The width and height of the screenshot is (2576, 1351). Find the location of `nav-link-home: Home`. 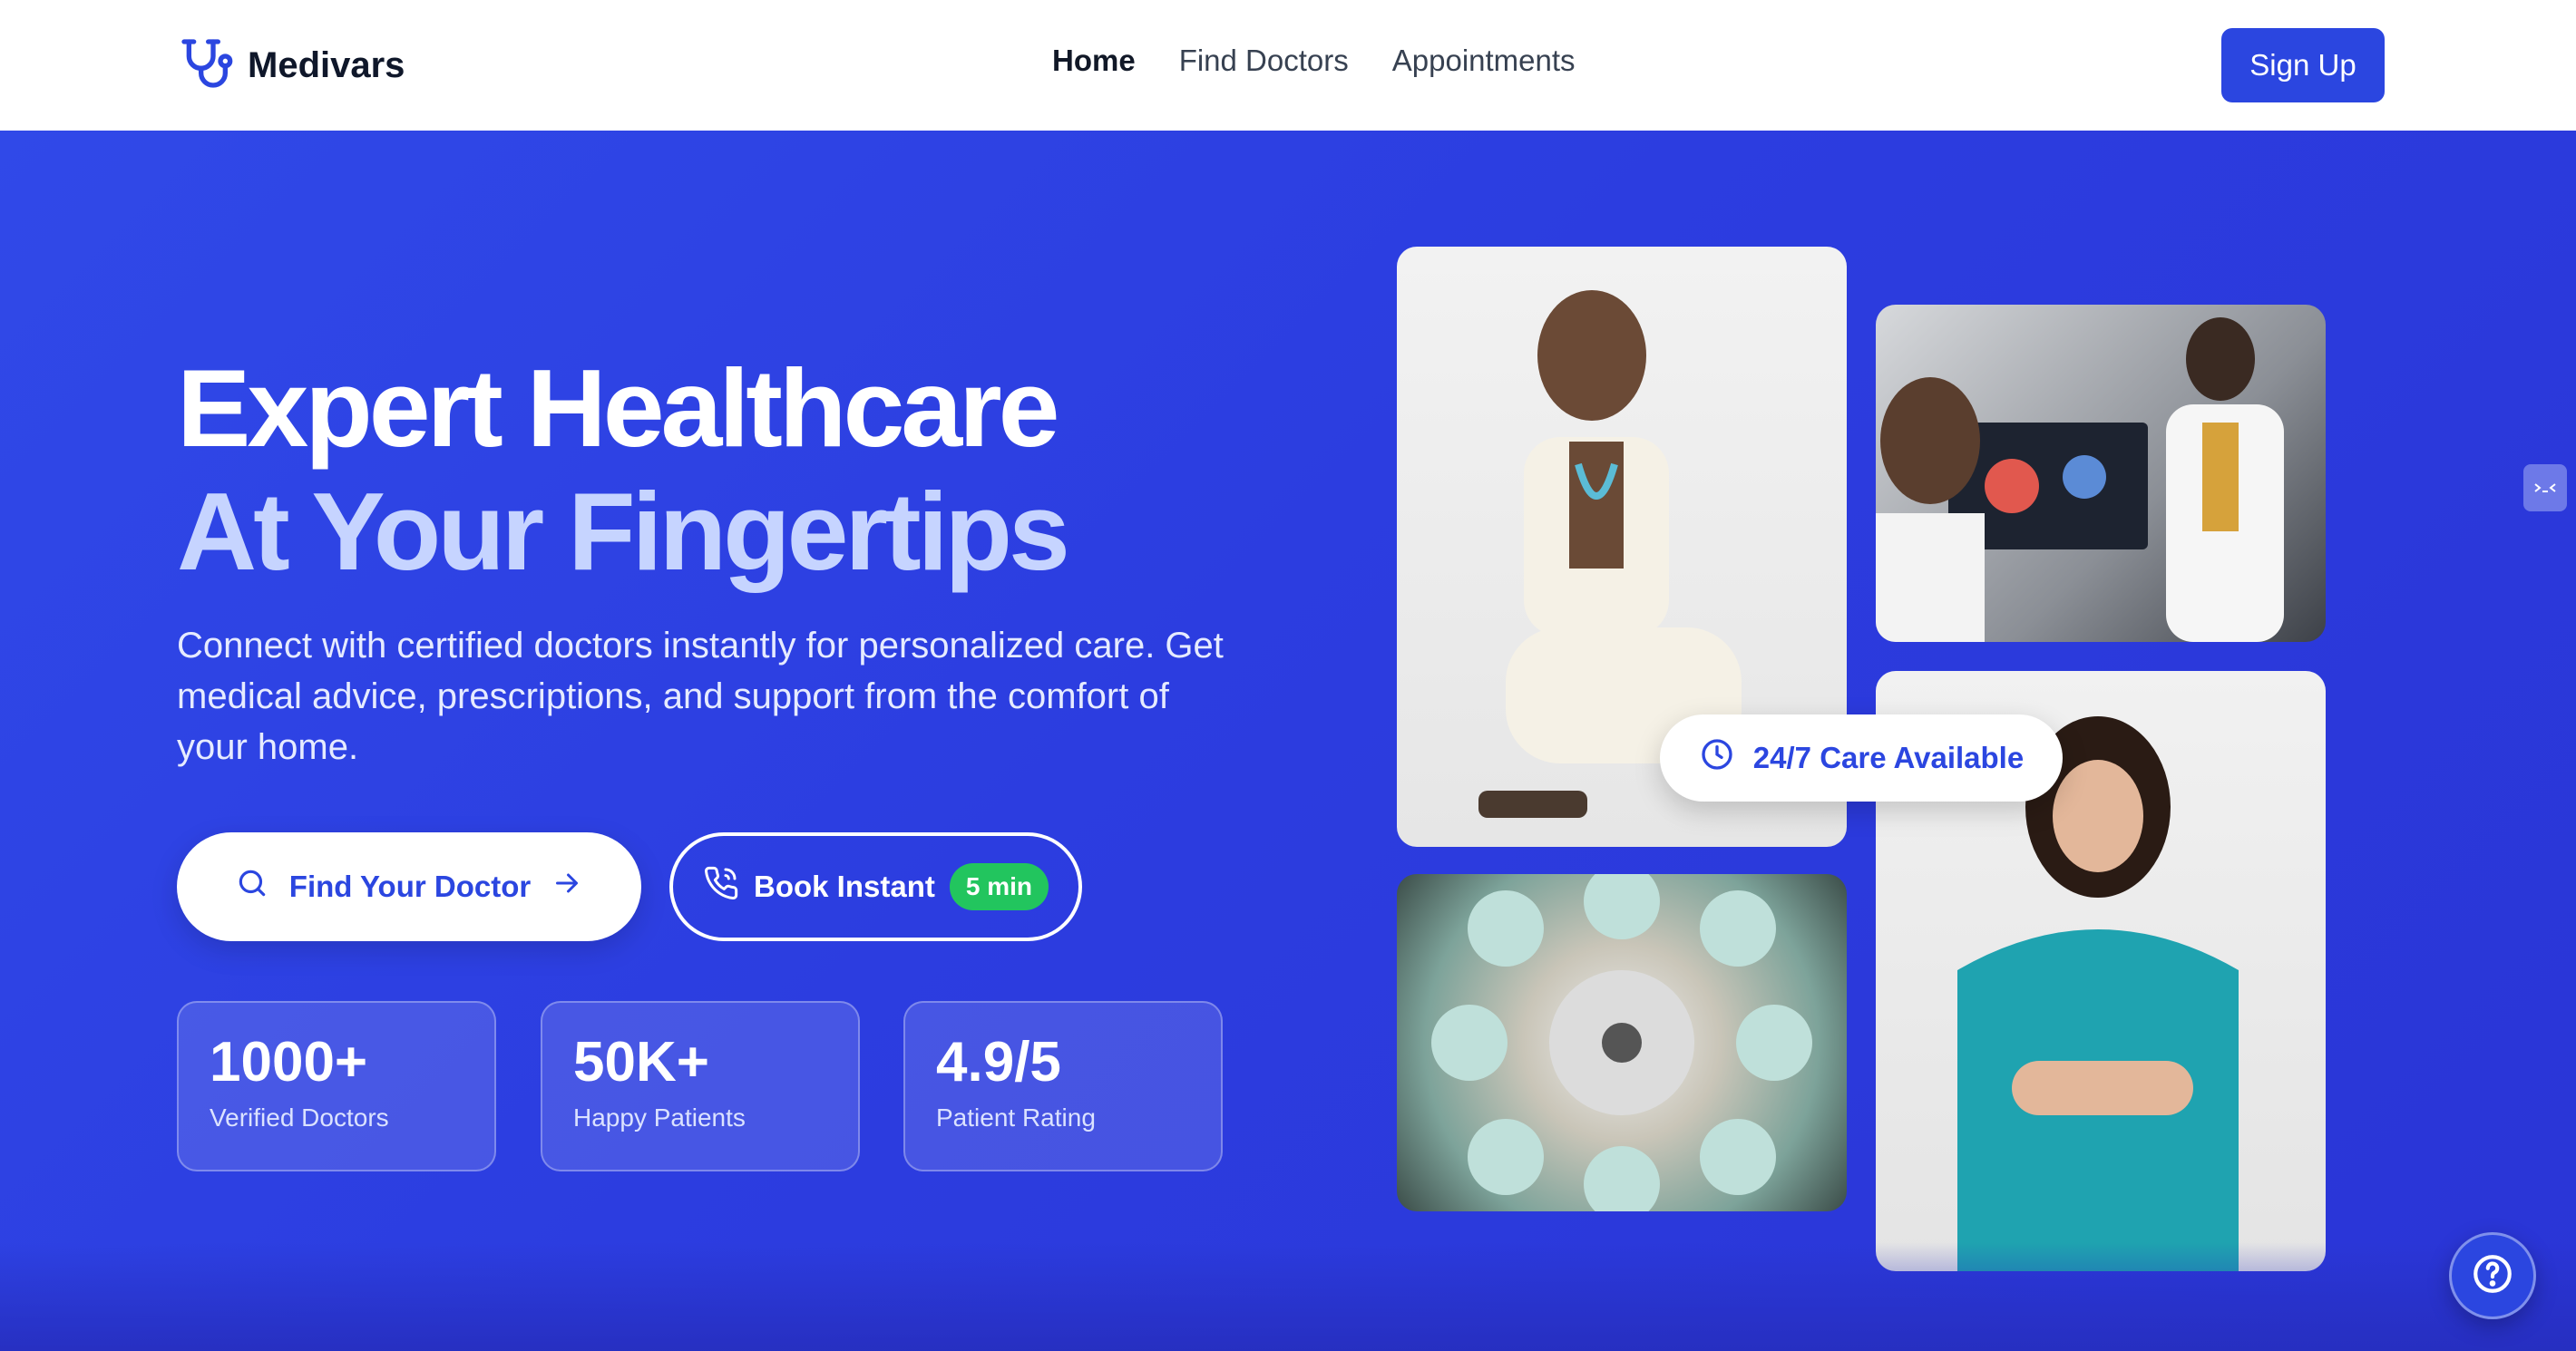

nav-link-home: Home is located at coordinates (1094, 61).